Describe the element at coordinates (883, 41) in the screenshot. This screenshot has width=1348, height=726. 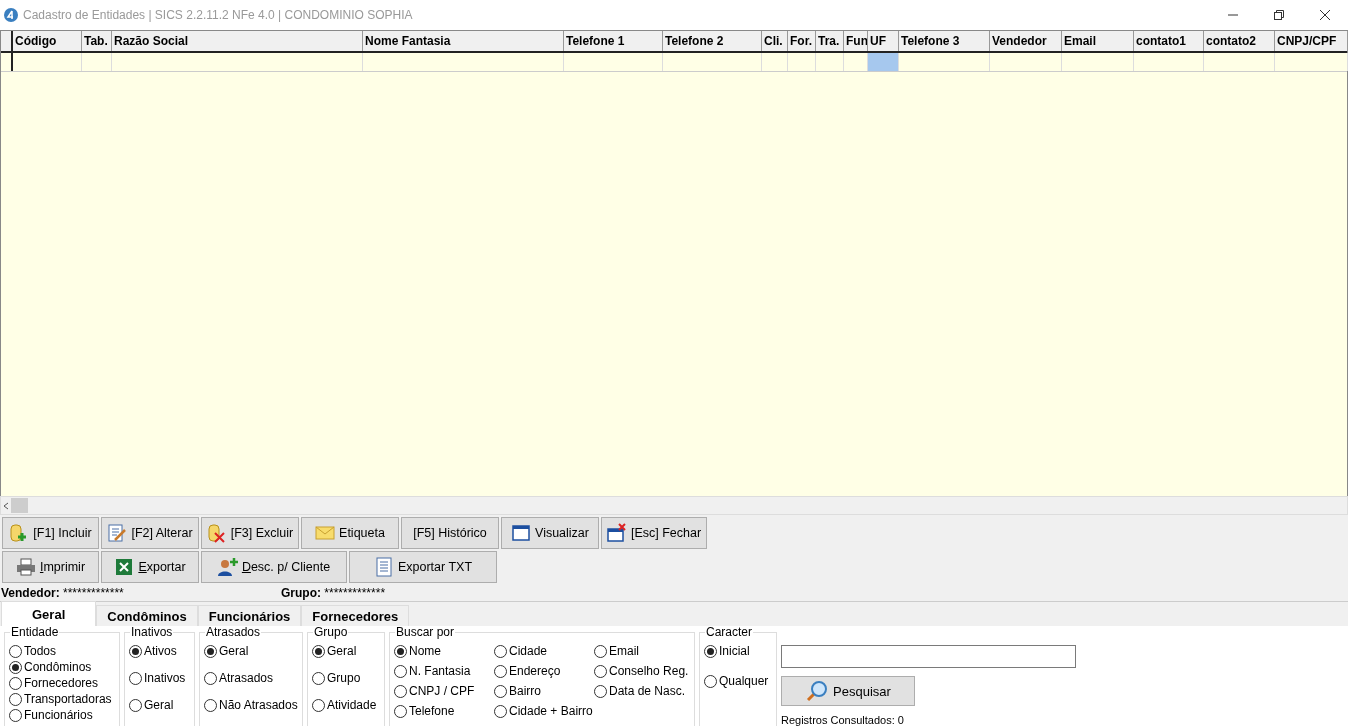
I see `column-header: UF` at that location.